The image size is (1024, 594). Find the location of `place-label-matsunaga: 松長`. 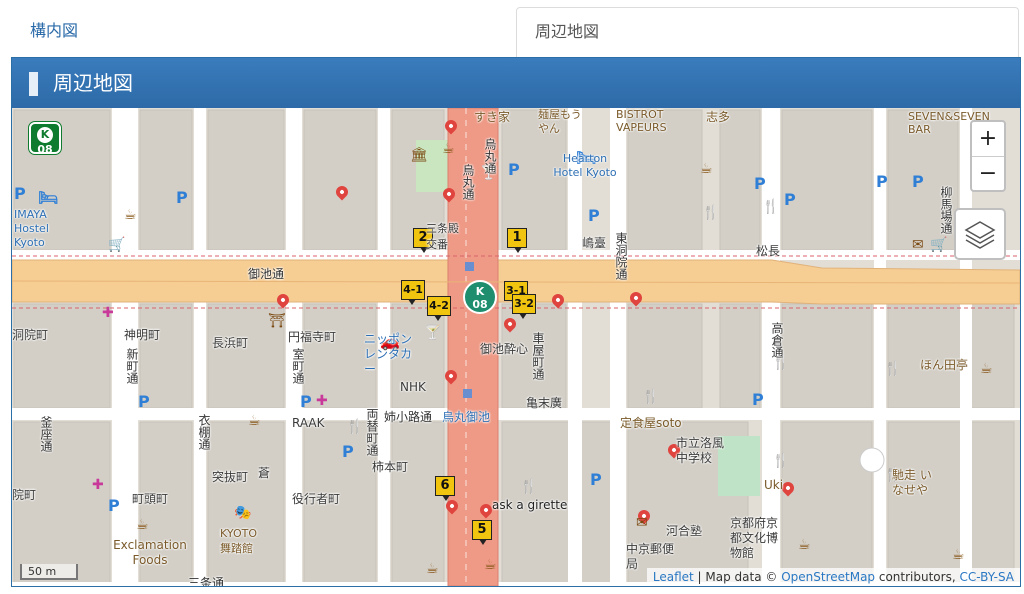

place-label-matsunaga: 松長 is located at coordinates (768, 251).